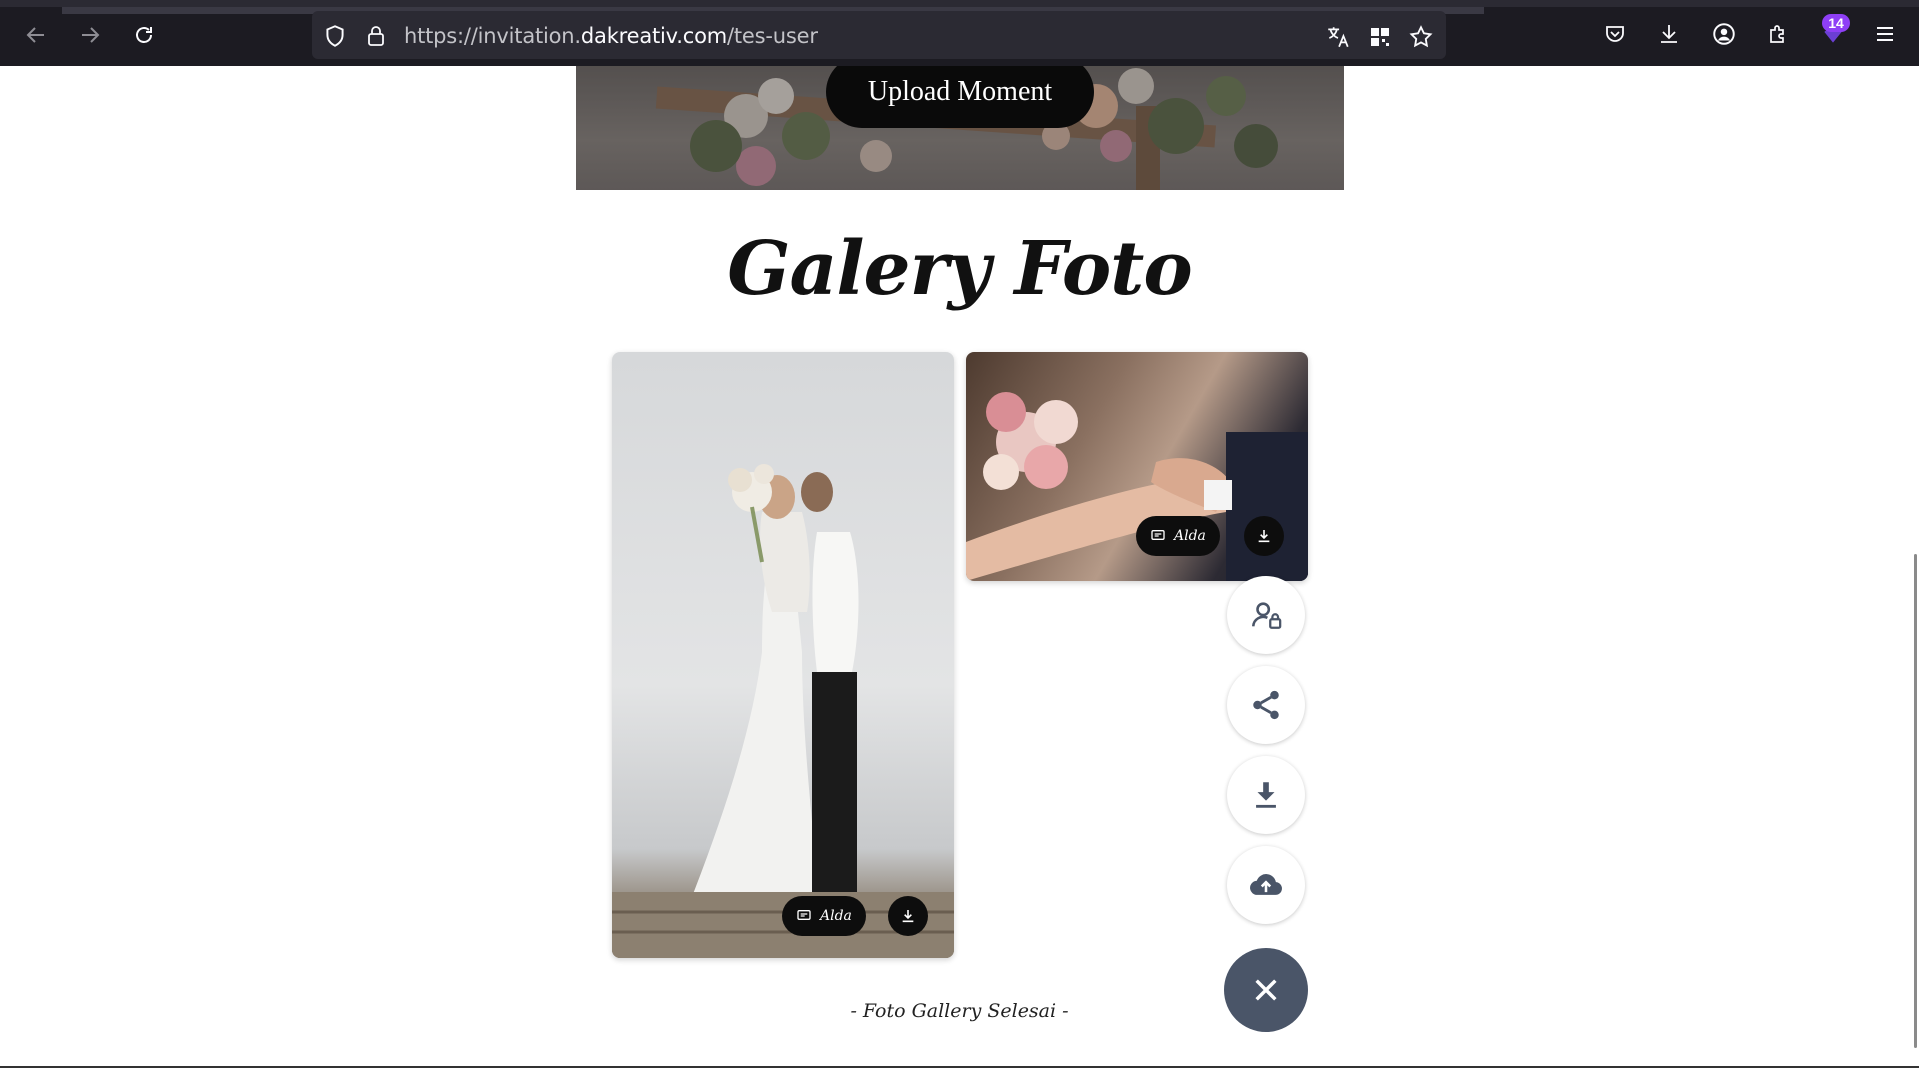 This screenshot has height=1068, width=1919. What do you see at coordinates (783, 711) in the screenshot?
I see `couple-photo-image` at bounding box center [783, 711].